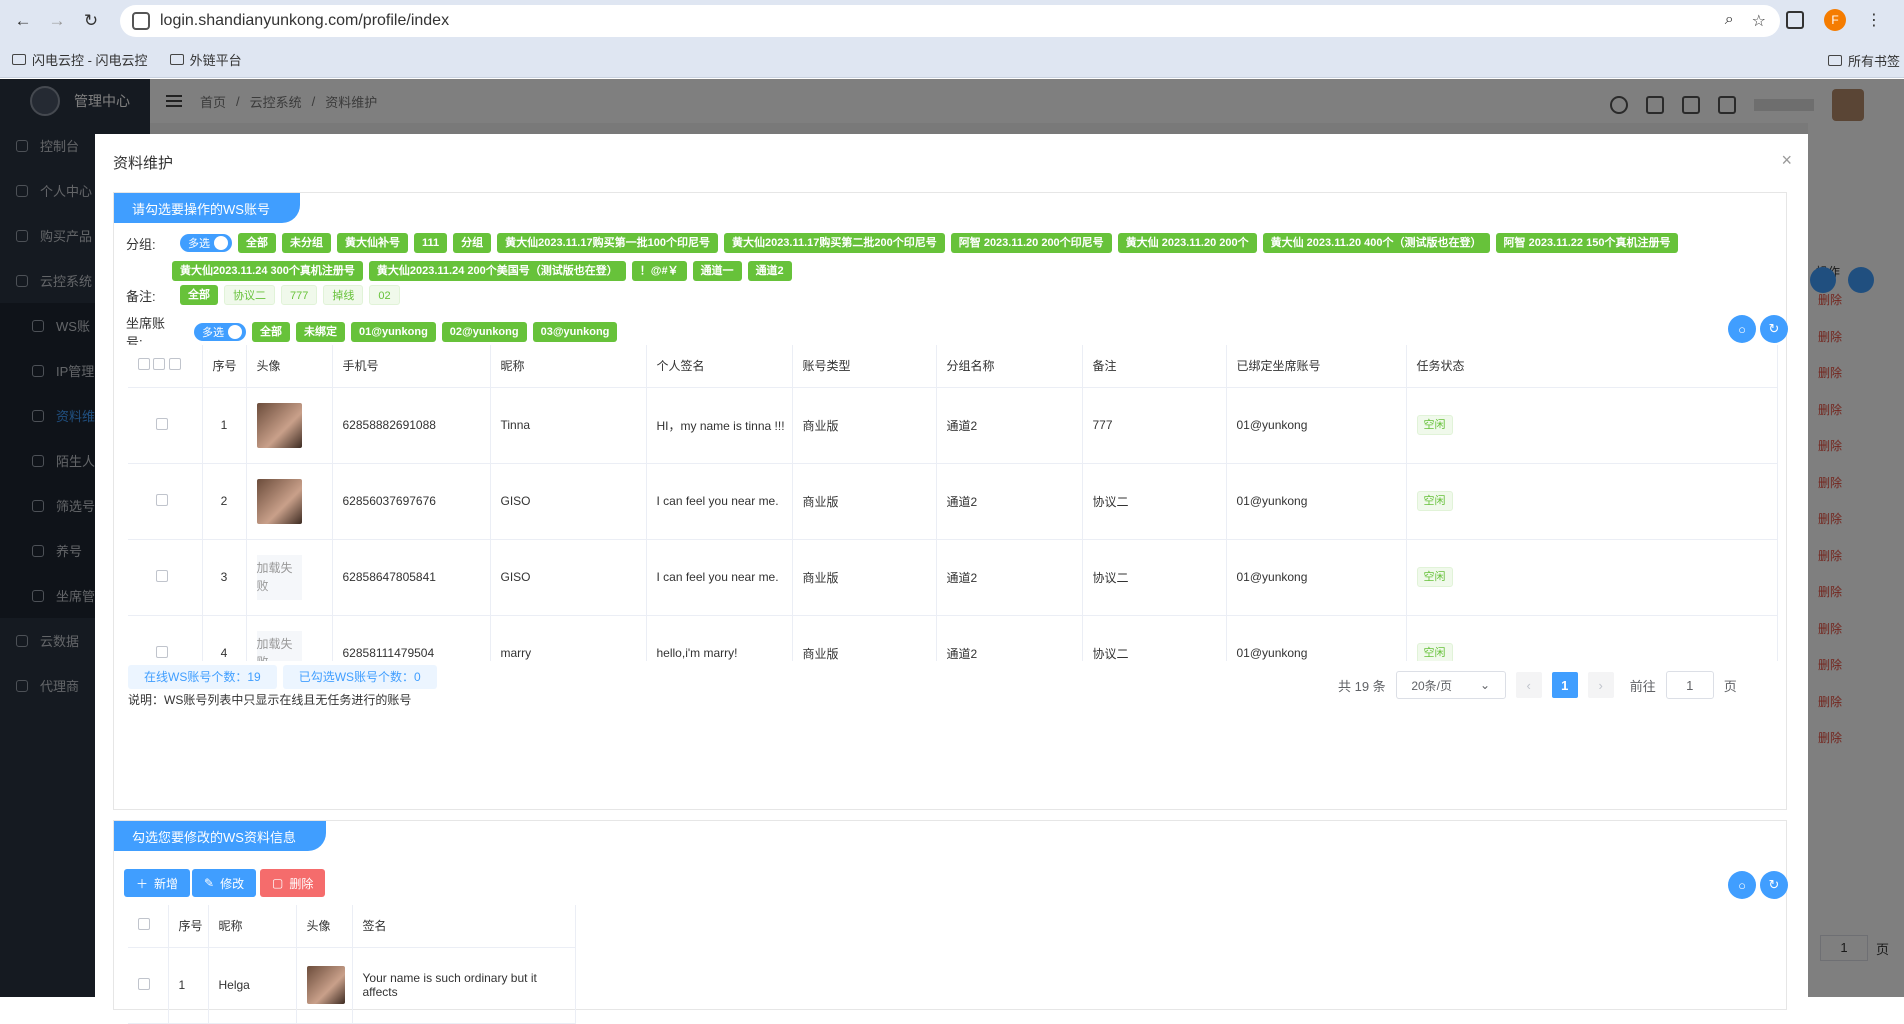  I want to click on next-page-button: ›, so click(1600, 685).